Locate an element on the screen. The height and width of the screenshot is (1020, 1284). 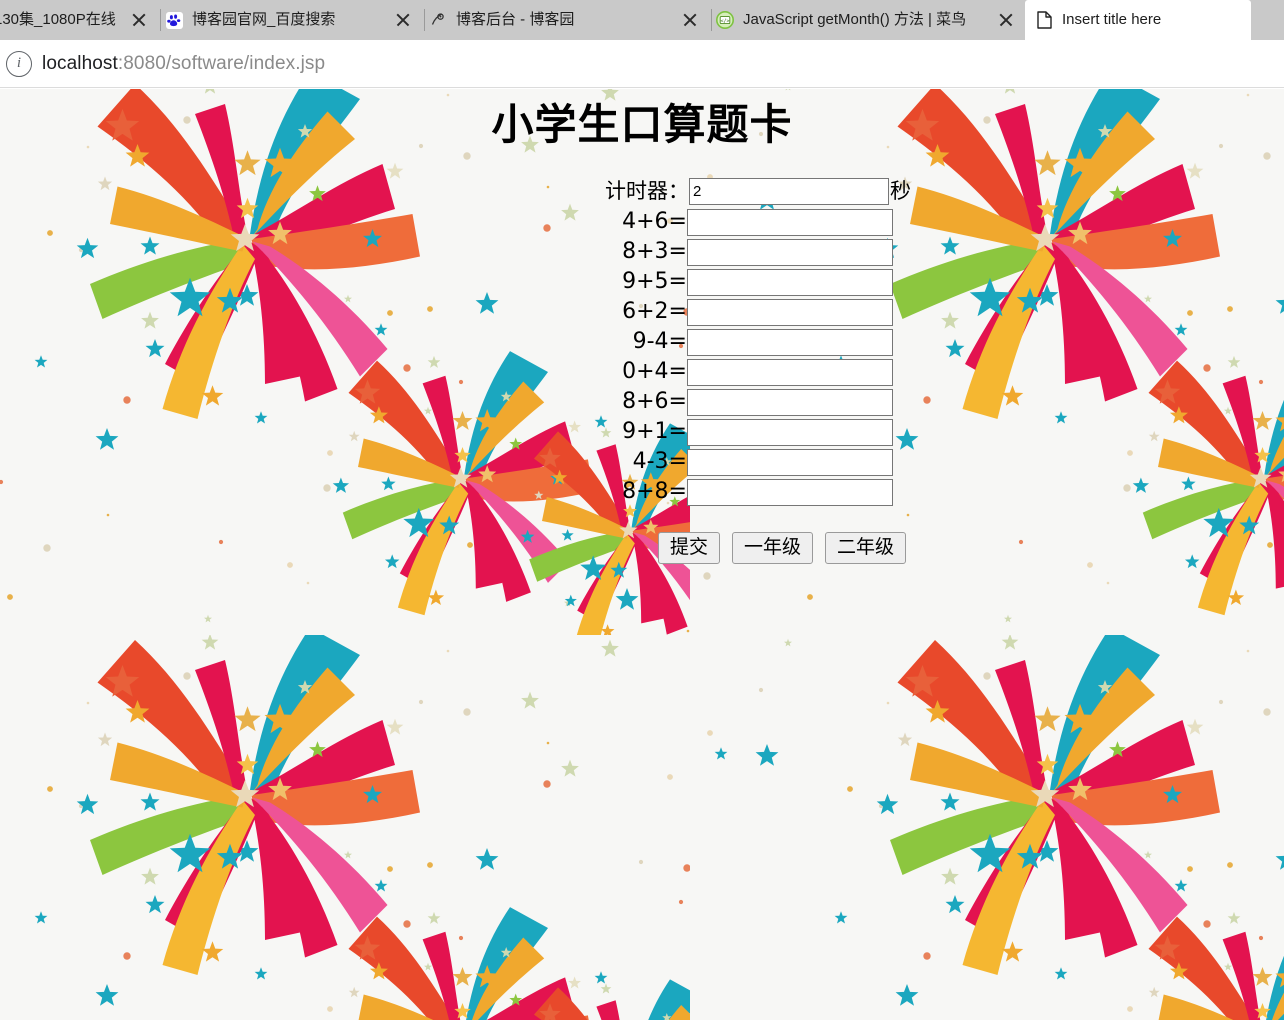
tab-title: 博客后台 - 博客园 is located at coordinates (515, 19).